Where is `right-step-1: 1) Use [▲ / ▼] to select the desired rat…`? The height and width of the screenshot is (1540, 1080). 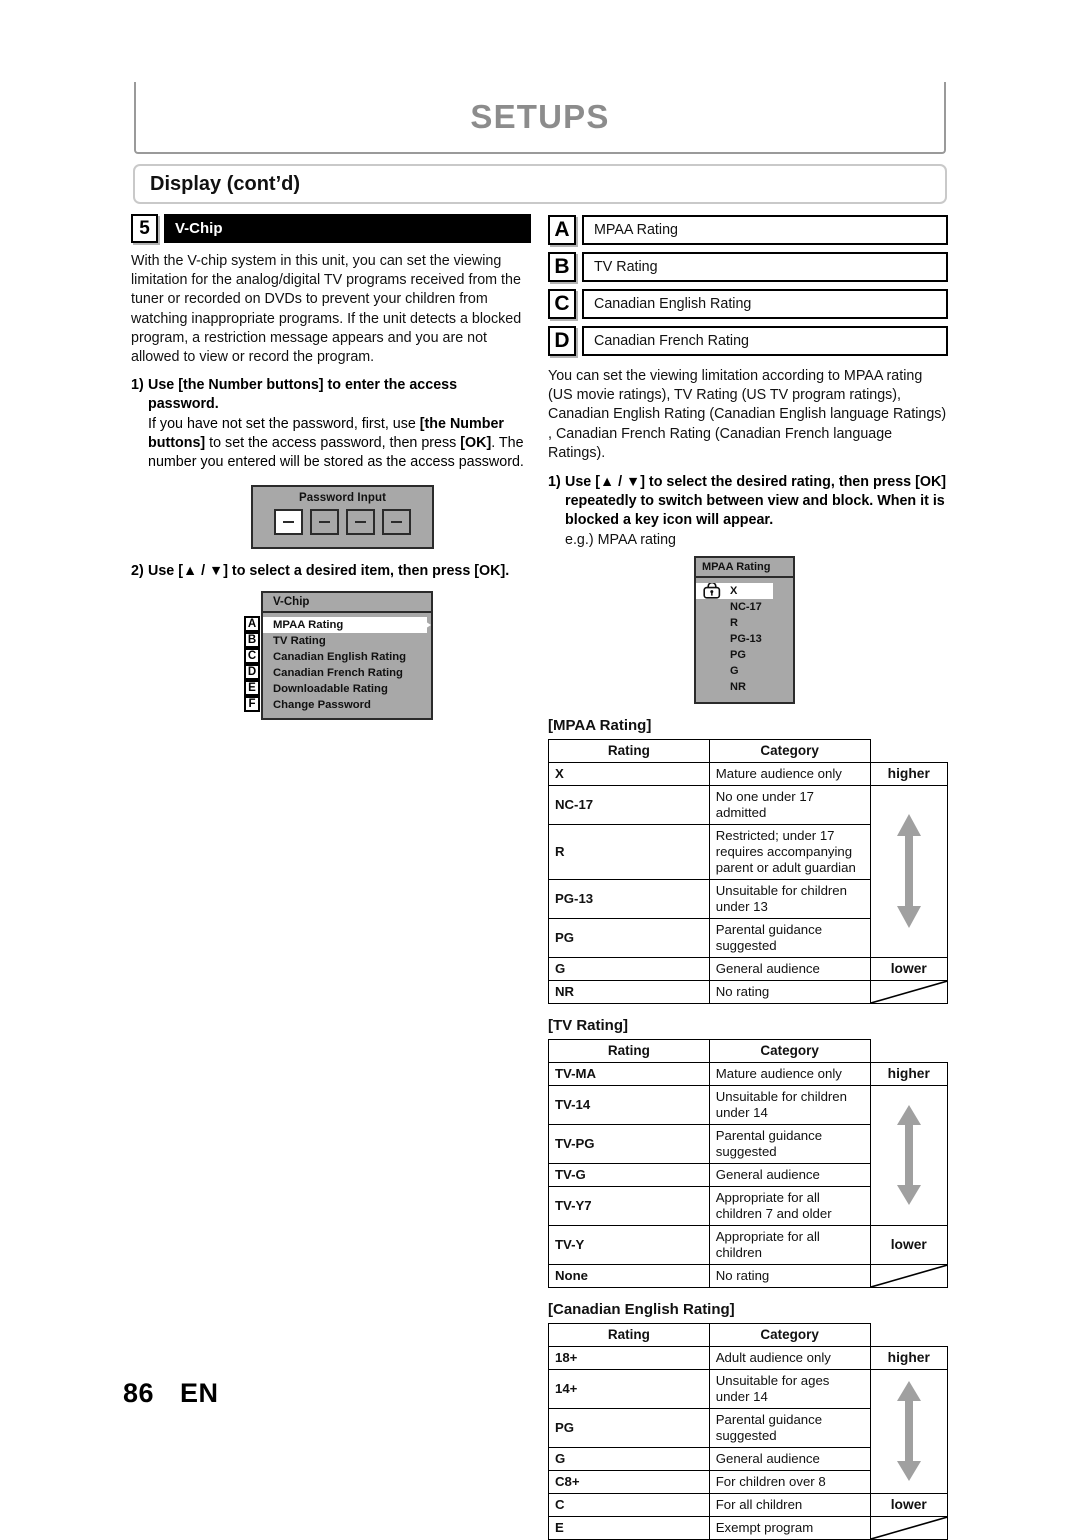
right-step-1: 1) Use [▲ / ▼] to select the desired rat… is located at coordinates (748, 511).